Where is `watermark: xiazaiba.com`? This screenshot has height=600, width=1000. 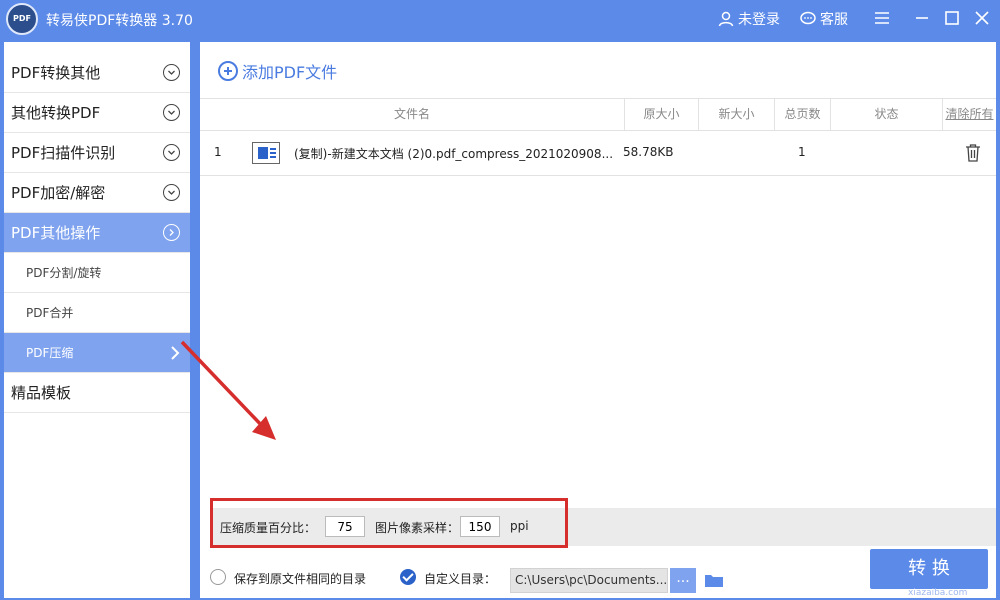 watermark: xiazaiba.com is located at coordinates (938, 593).